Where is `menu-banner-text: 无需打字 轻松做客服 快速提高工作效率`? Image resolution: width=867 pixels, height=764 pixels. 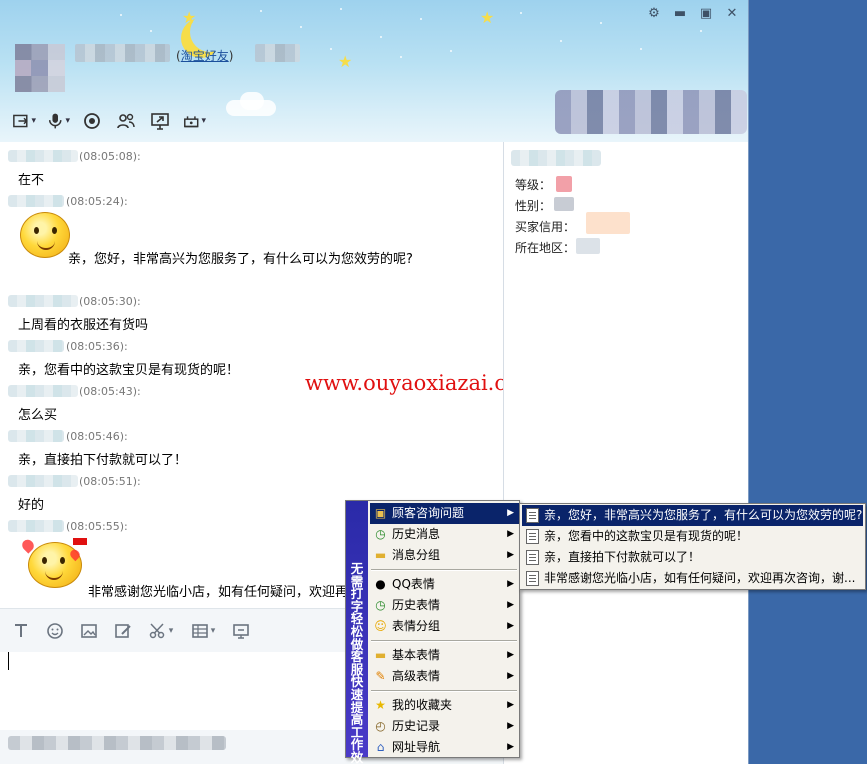 menu-banner-text: 无需打字 轻松做客服 快速提高工作效率 is located at coordinates (357, 662).